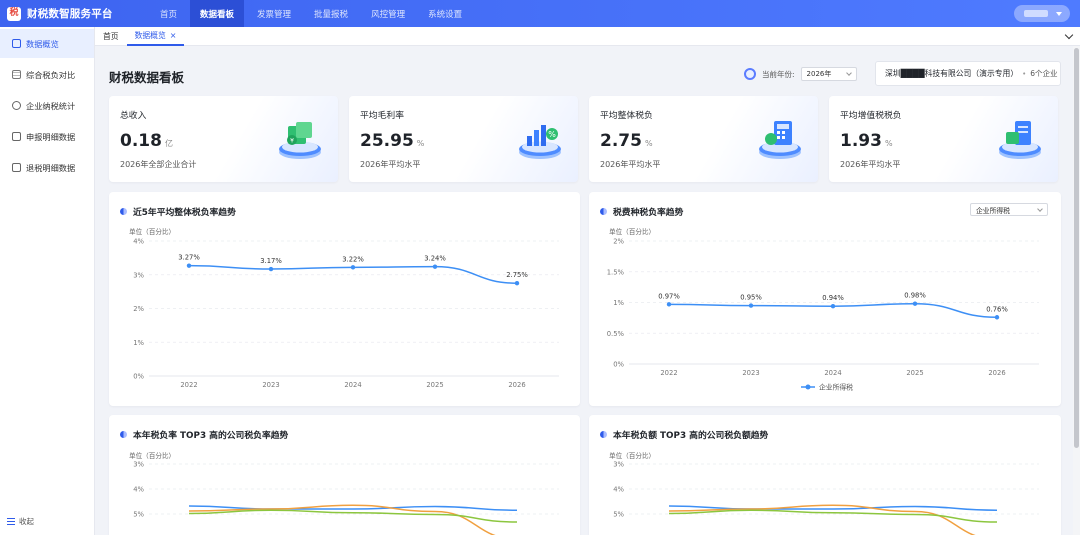 This screenshot has height=535, width=1080. I want to click on panel-top3-rate: 本年税负率 TOP3 高的公司税负率趋势 单位（百分比） 3% 4% 5%, so click(344, 475).